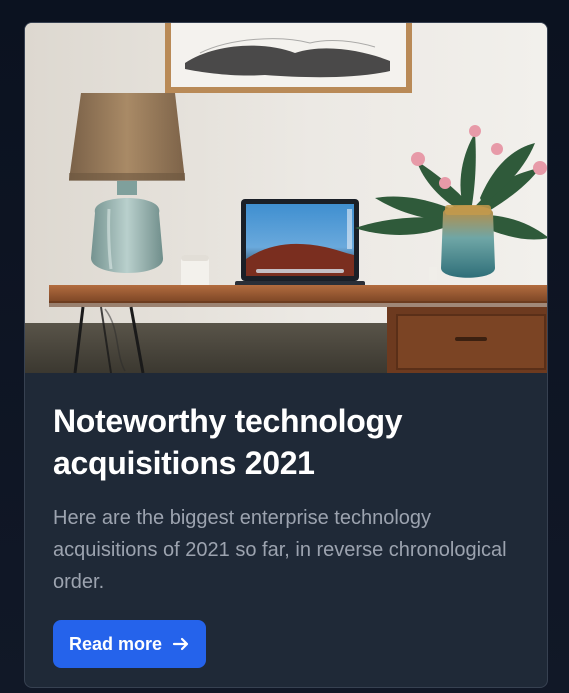 Image resolution: width=569 pixels, height=693 pixels. I want to click on read-more-button: Read more, so click(130, 644).